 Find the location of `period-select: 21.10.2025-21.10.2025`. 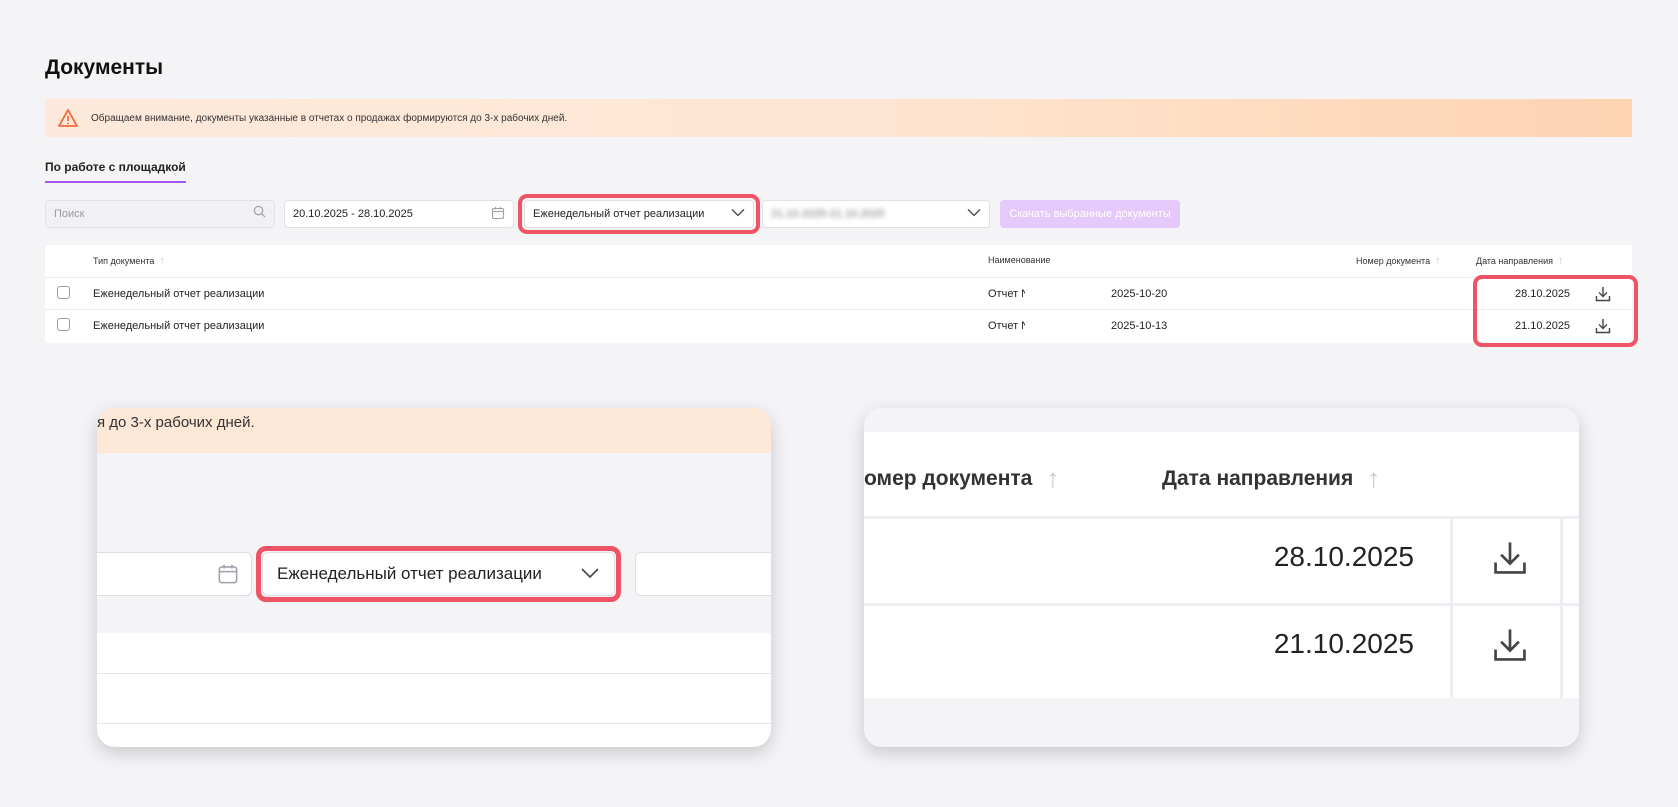

period-select: 21.10.2025-21.10.2025 is located at coordinates (876, 214).